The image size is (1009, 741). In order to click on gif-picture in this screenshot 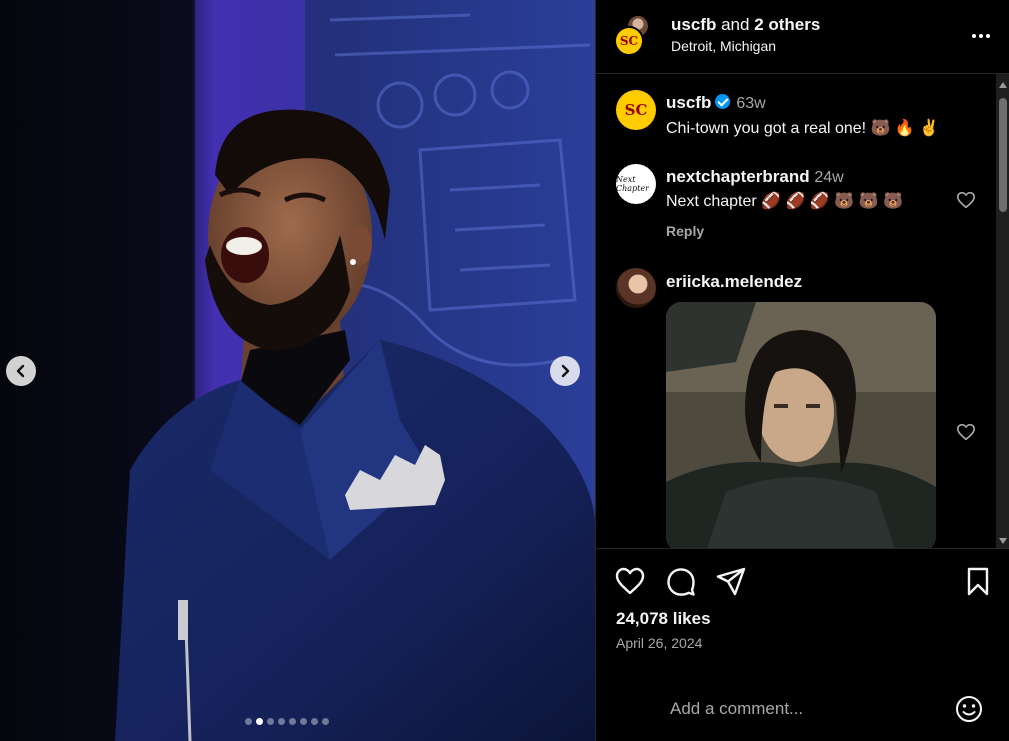, I will do `click(801, 425)`.